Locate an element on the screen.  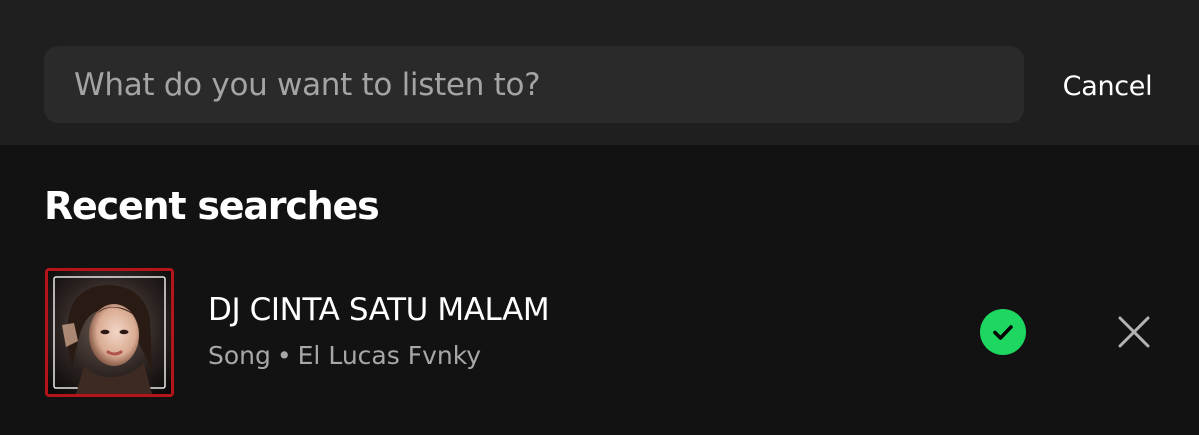
album-artwork-image is located at coordinates (109, 332).